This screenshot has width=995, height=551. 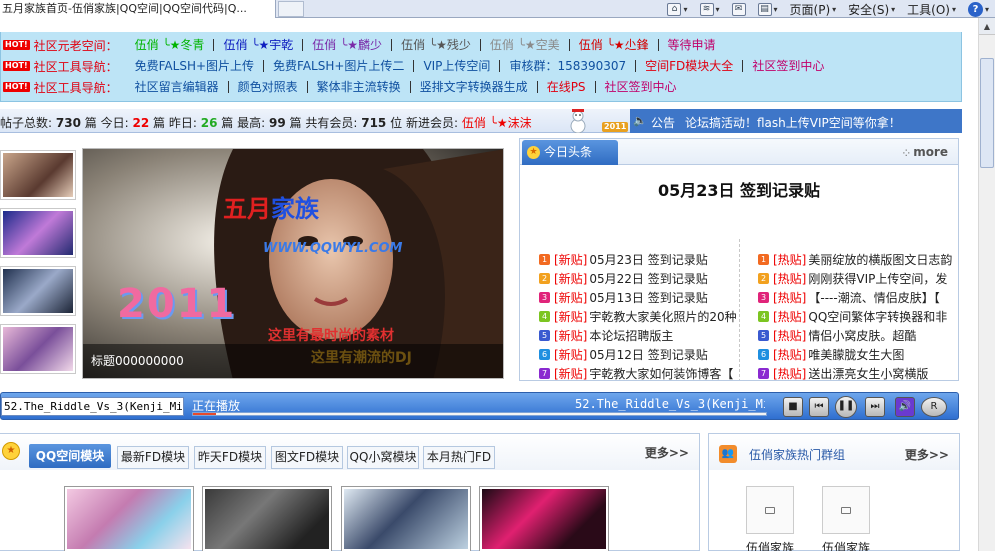 I want to click on headline-item: 5 [新贴] 本论坛招聘版主, so click(x=645, y=335).